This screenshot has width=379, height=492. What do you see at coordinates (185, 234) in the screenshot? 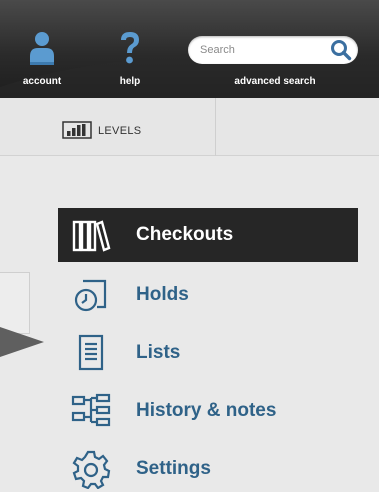
I see `menu-item-label: Checkouts` at bounding box center [185, 234].